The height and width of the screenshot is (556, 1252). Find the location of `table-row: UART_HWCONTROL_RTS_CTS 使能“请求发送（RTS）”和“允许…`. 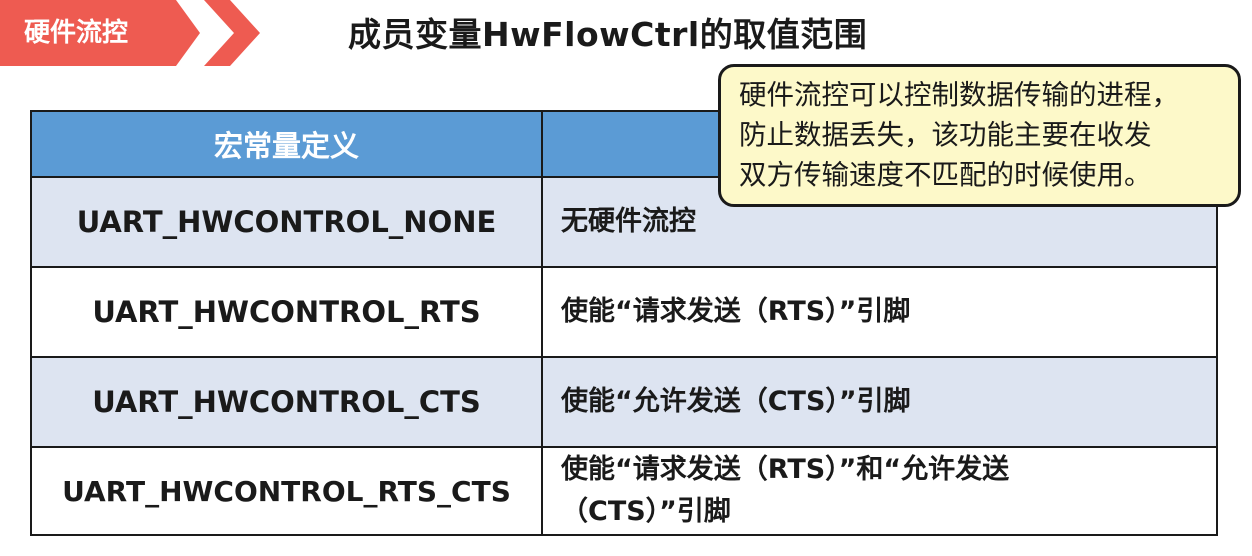

table-row: UART_HWCONTROL_RTS_CTS 使能“请求发送（RTS）”和“允许… is located at coordinates (624, 490).